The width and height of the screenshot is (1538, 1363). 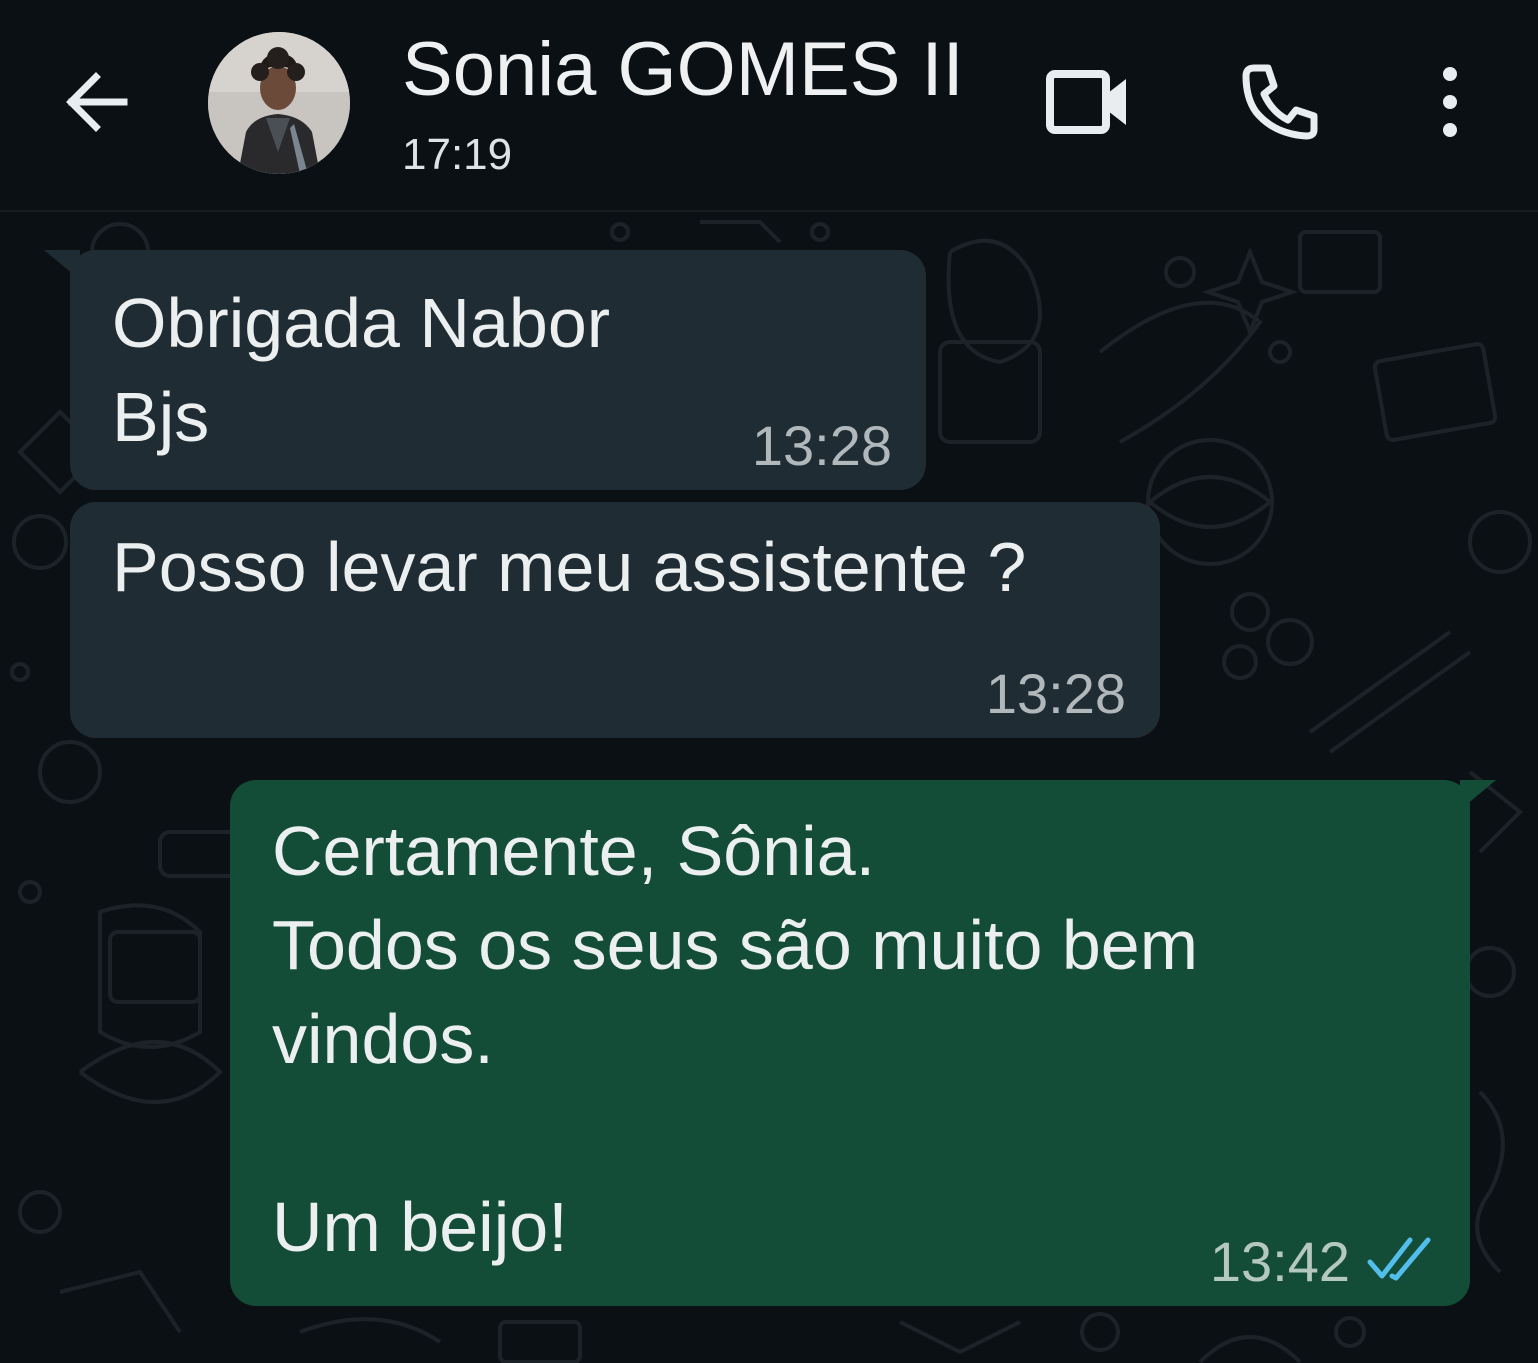 I want to click on voice-call-button, so click(x=1280, y=102).